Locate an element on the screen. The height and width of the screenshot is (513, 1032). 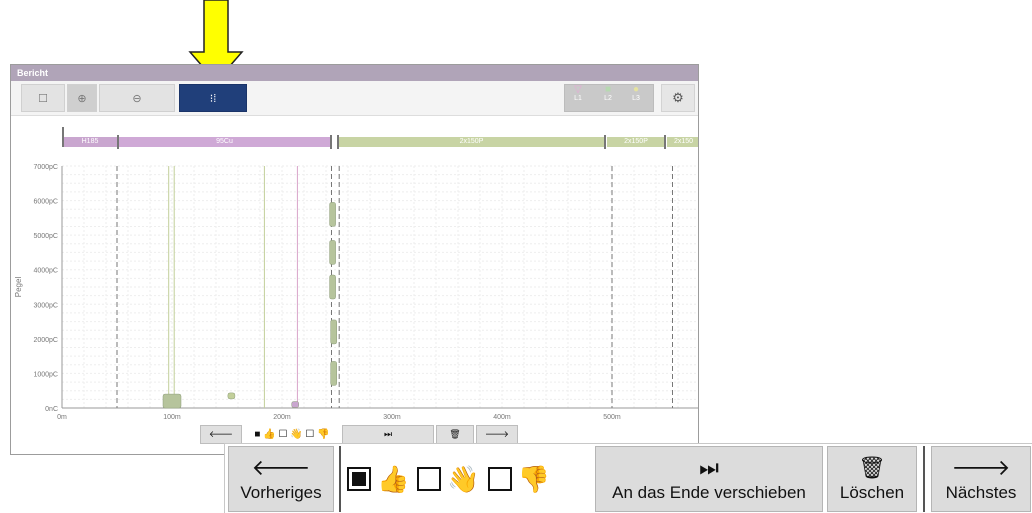
x-tick-label: 400m is located at coordinates (502, 417).